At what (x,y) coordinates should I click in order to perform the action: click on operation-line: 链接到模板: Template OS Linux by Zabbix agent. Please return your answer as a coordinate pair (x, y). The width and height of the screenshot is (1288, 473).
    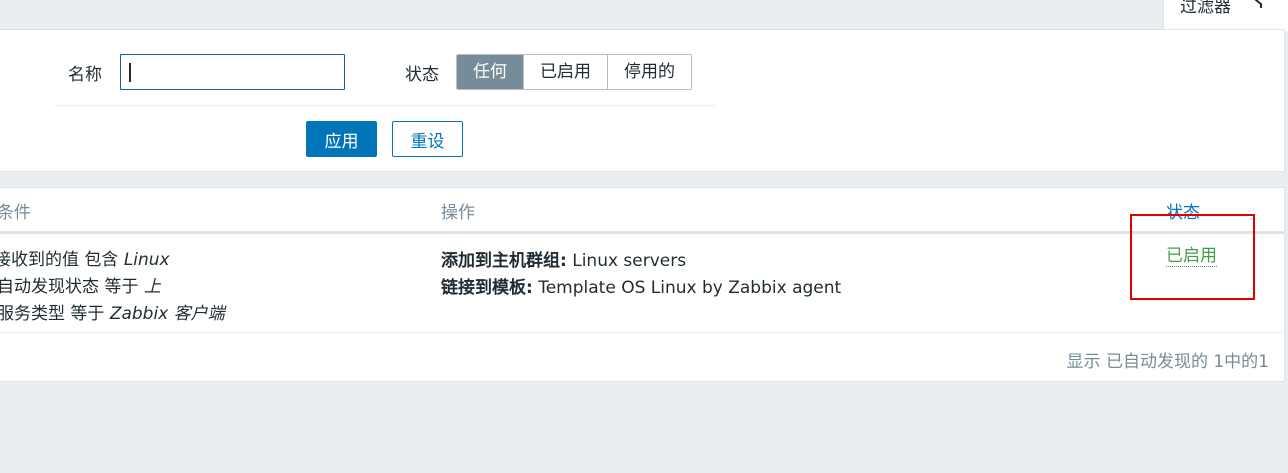
    Looking at the image, I should click on (641, 288).